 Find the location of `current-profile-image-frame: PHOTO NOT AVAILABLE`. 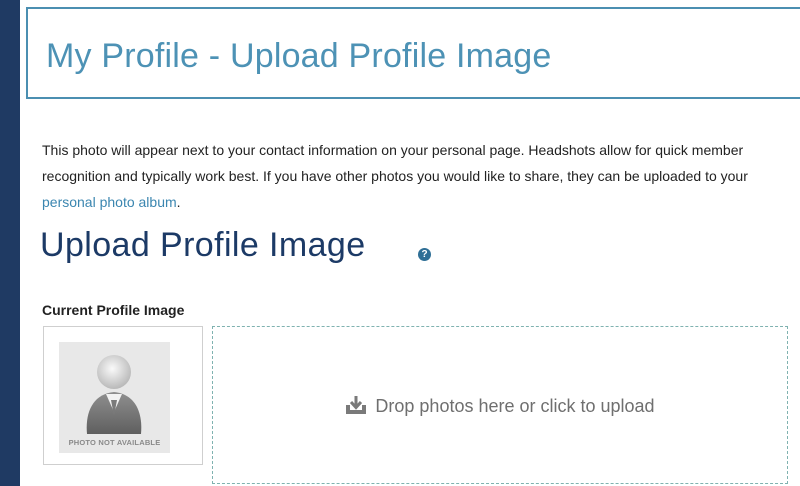

current-profile-image-frame: PHOTO NOT AVAILABLE is located at coordinates (123, 395).